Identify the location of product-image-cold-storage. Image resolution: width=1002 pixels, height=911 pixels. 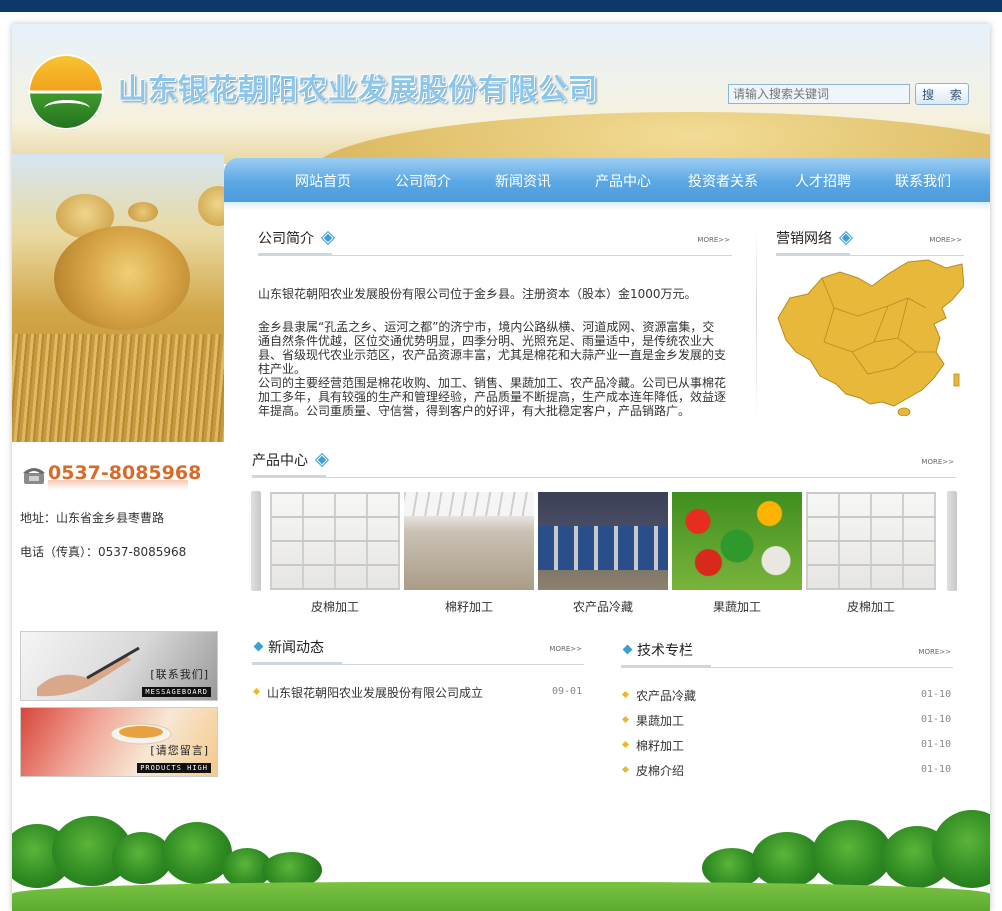
(603, 541).